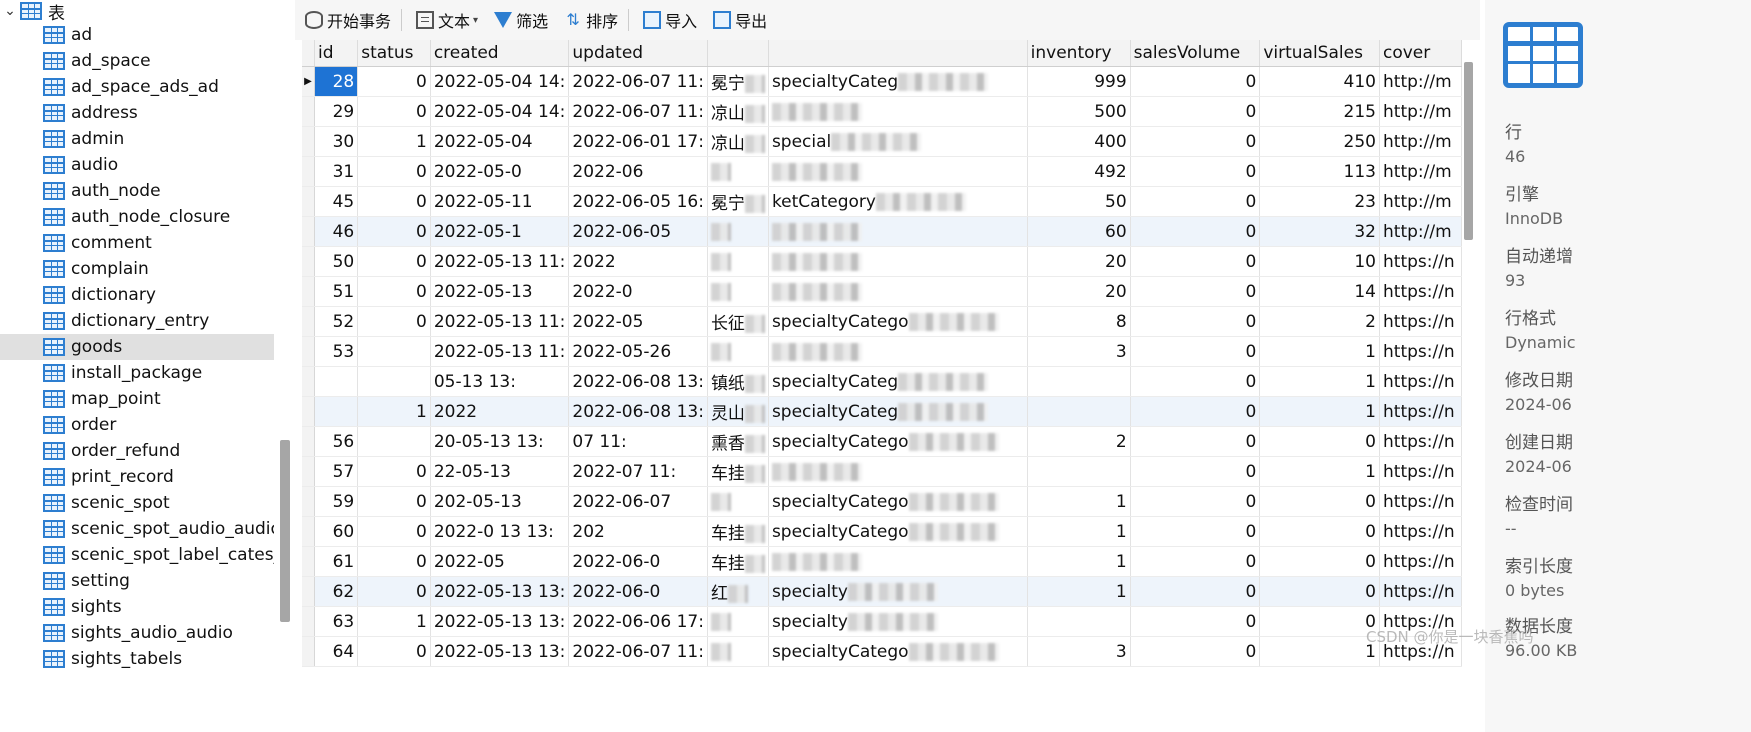  I want to click on cell-id: 30, so click(336, 141).